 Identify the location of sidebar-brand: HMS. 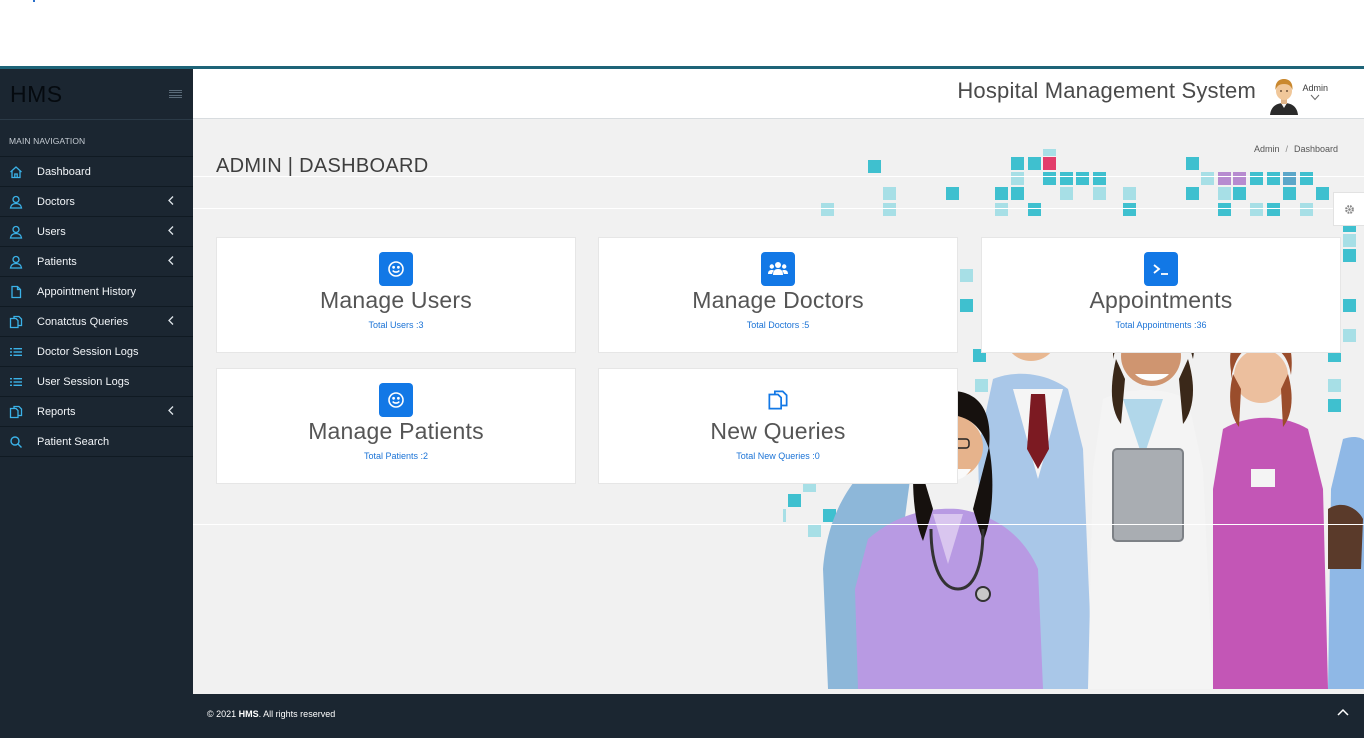
(96, 94).